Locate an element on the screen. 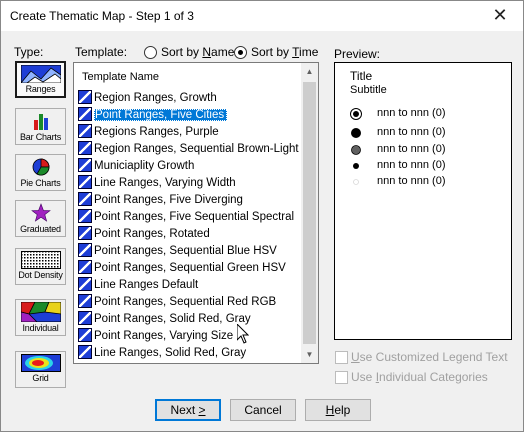 The width and height of the screenshot is (524, 432). preview-label: Preview: is located at coordinates (357, 54).